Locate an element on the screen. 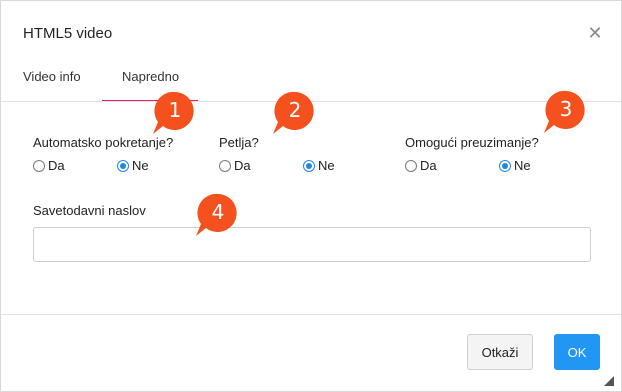  callout-marker-3: 3 is located at coordinates (566, 111).